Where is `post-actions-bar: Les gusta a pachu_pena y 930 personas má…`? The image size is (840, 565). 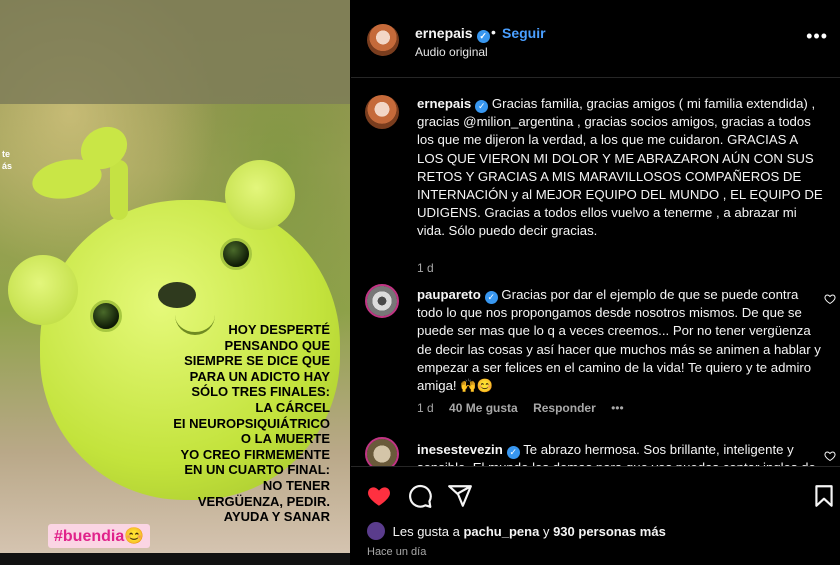 post-actions-bar: Les gusta a pachu_pena y 930 personas má… is located at coordinates (595, 515).